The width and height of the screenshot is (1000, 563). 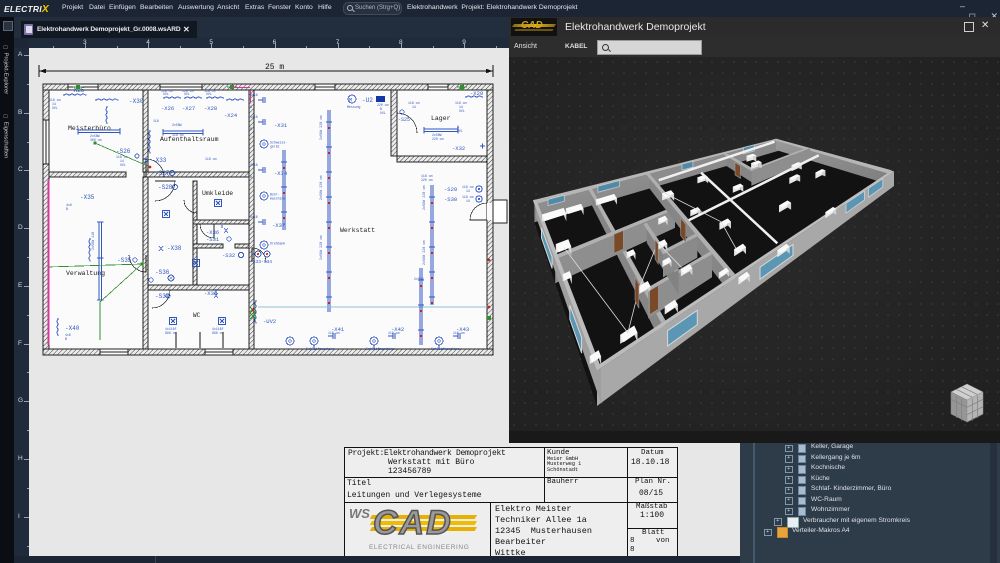 I want to click on svg-text: -S28, so click(x=165, y=187).